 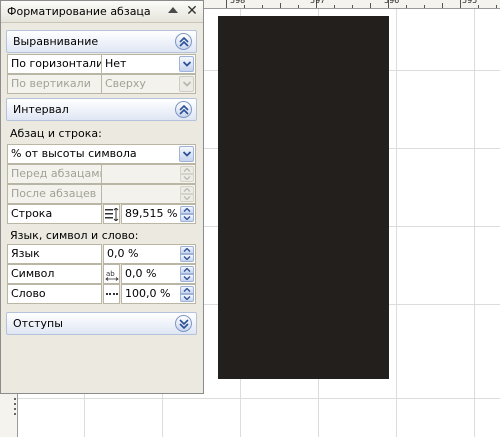 What do you see at coordinates (54, 254) in the screenshot?
I see `language-spacing-label: Язык` at bounding box center [54, 254].